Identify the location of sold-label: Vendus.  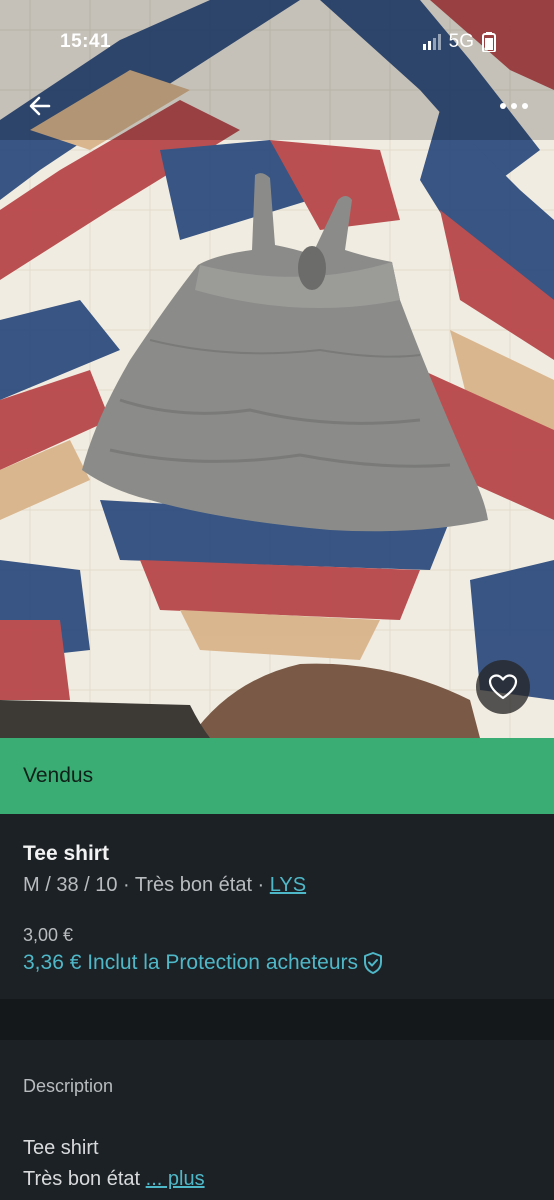
(58, 775).